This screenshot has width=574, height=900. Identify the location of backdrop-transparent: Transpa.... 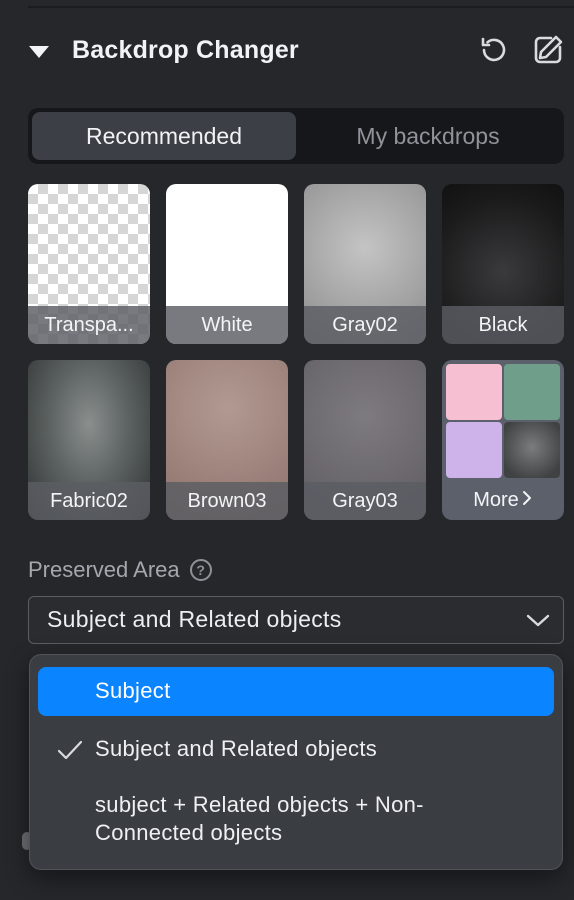
(89, 264).